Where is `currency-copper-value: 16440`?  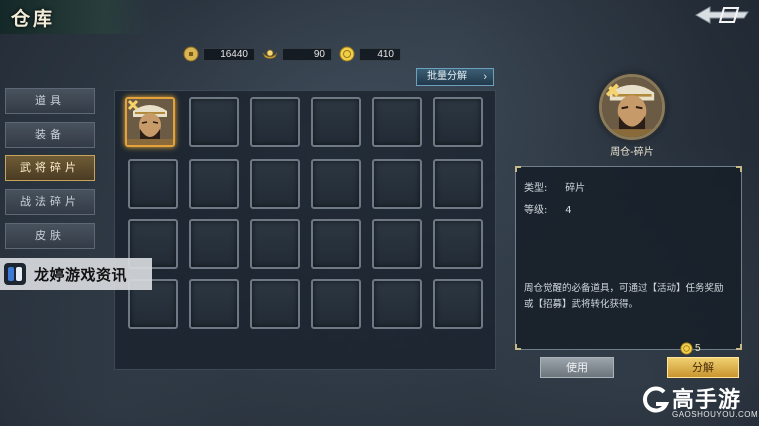
currency-copper-value: 16440 is located at coordinates (229, 54).